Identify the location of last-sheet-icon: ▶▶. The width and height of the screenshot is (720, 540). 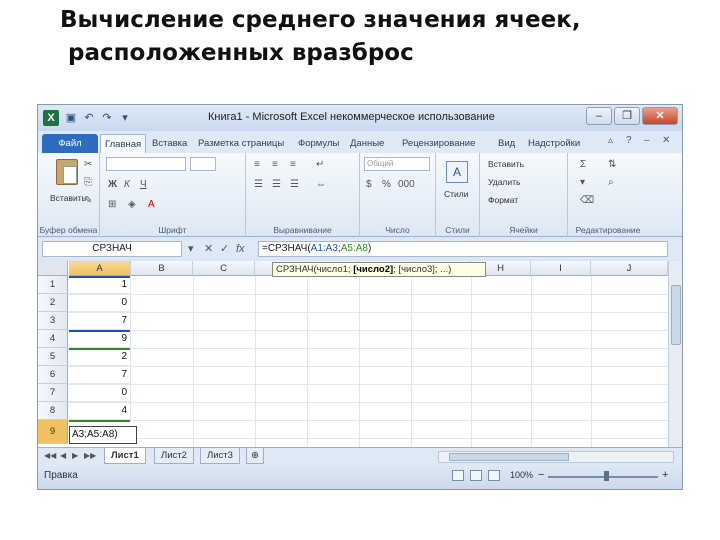
(90, 455).